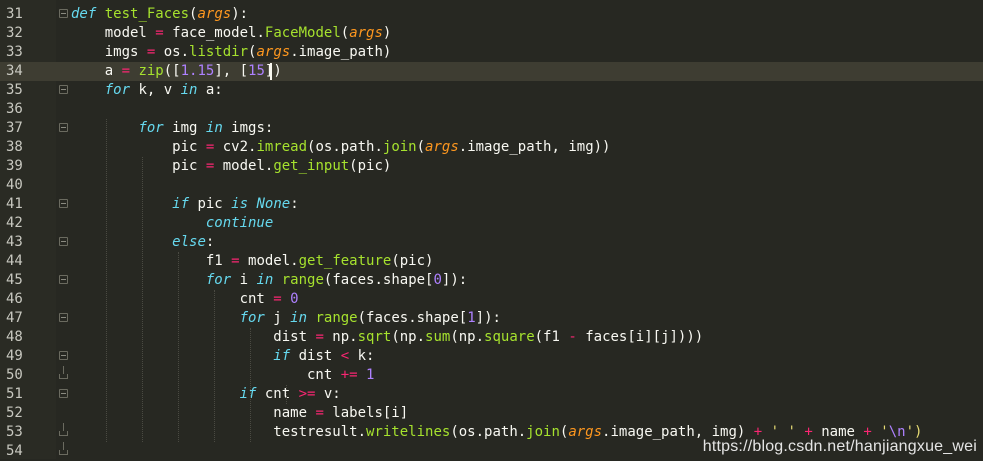 The width and height of the screenshot is (983, 461). What do you see at coordinates (345, 356) in the screenshot?
I see `token: <` at bounding box center [345, 356].